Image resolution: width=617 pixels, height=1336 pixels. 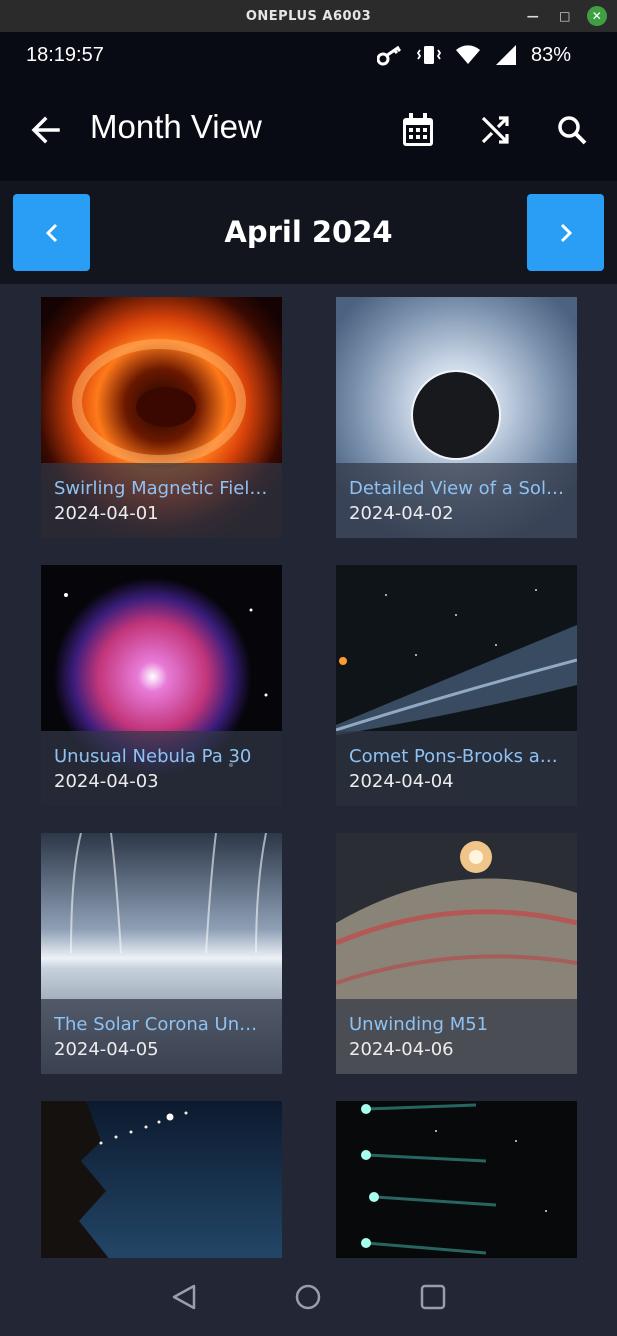 I want to click on status-time: 18:19:57, so click(x=65, y=54).